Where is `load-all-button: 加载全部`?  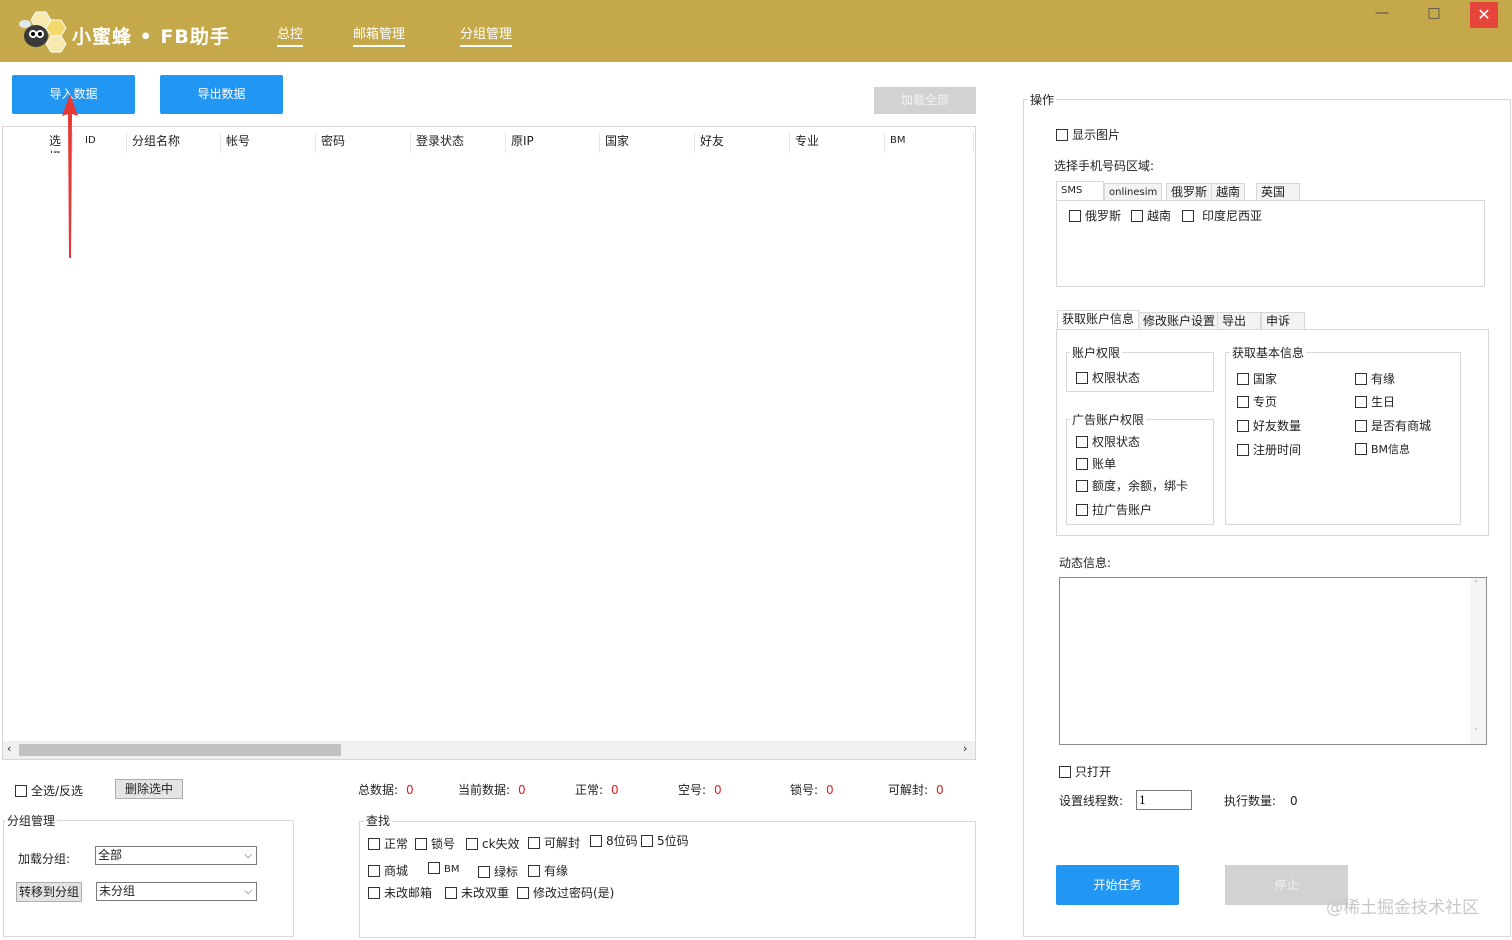 load-all-button: 加载全部 is located at coordinates (925, 100).